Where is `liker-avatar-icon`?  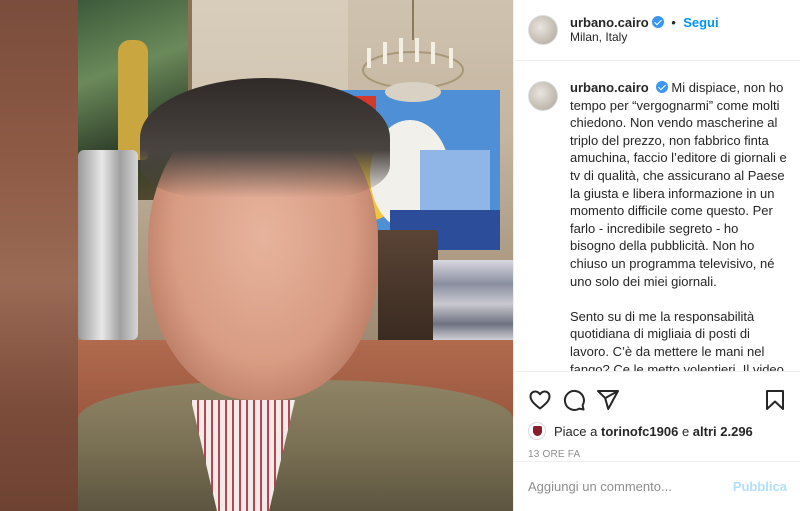
liker-avatar-icon is located at coordinates (537, 431).